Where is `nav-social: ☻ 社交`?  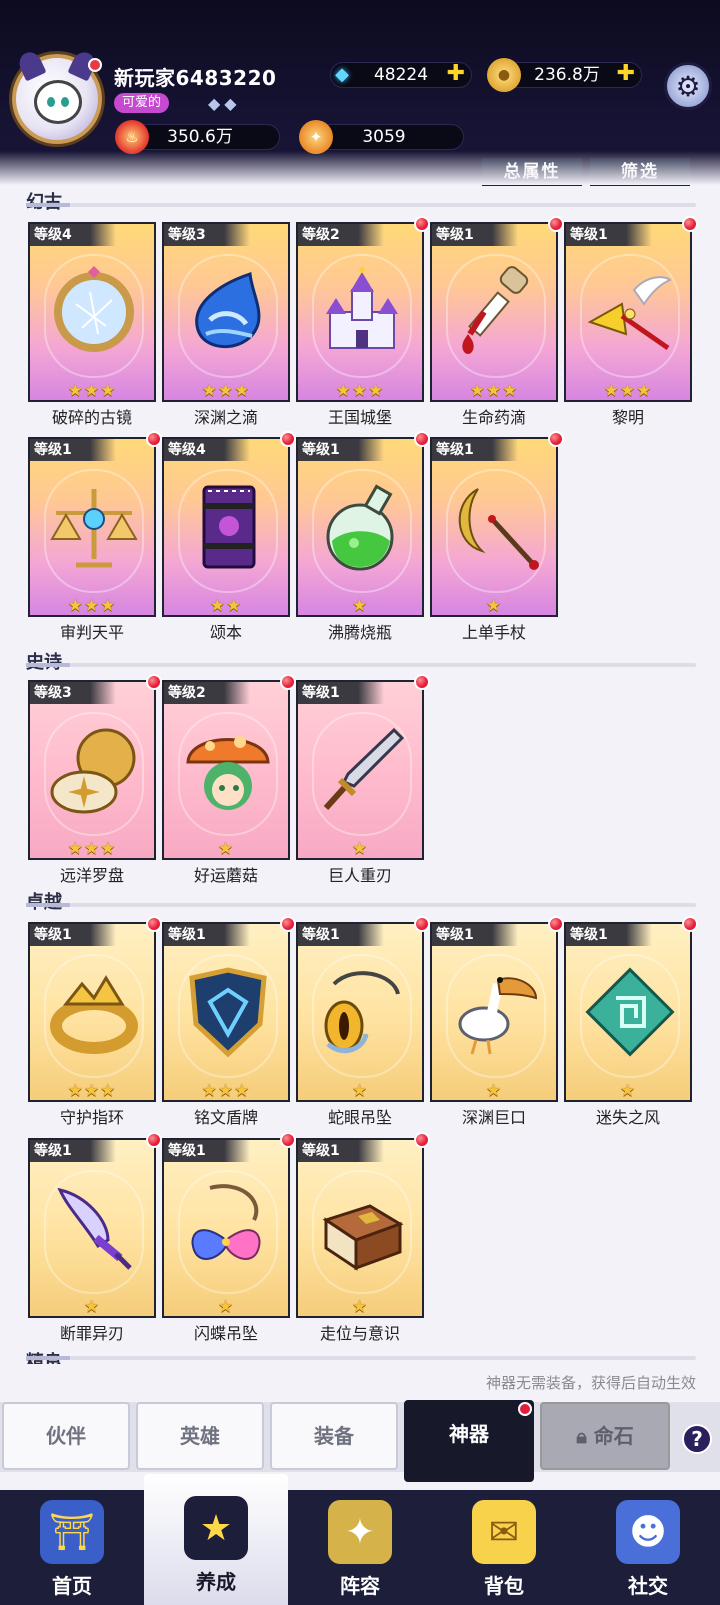 nav-social: ☻ 社交 is located at coordinates (648, 1547).